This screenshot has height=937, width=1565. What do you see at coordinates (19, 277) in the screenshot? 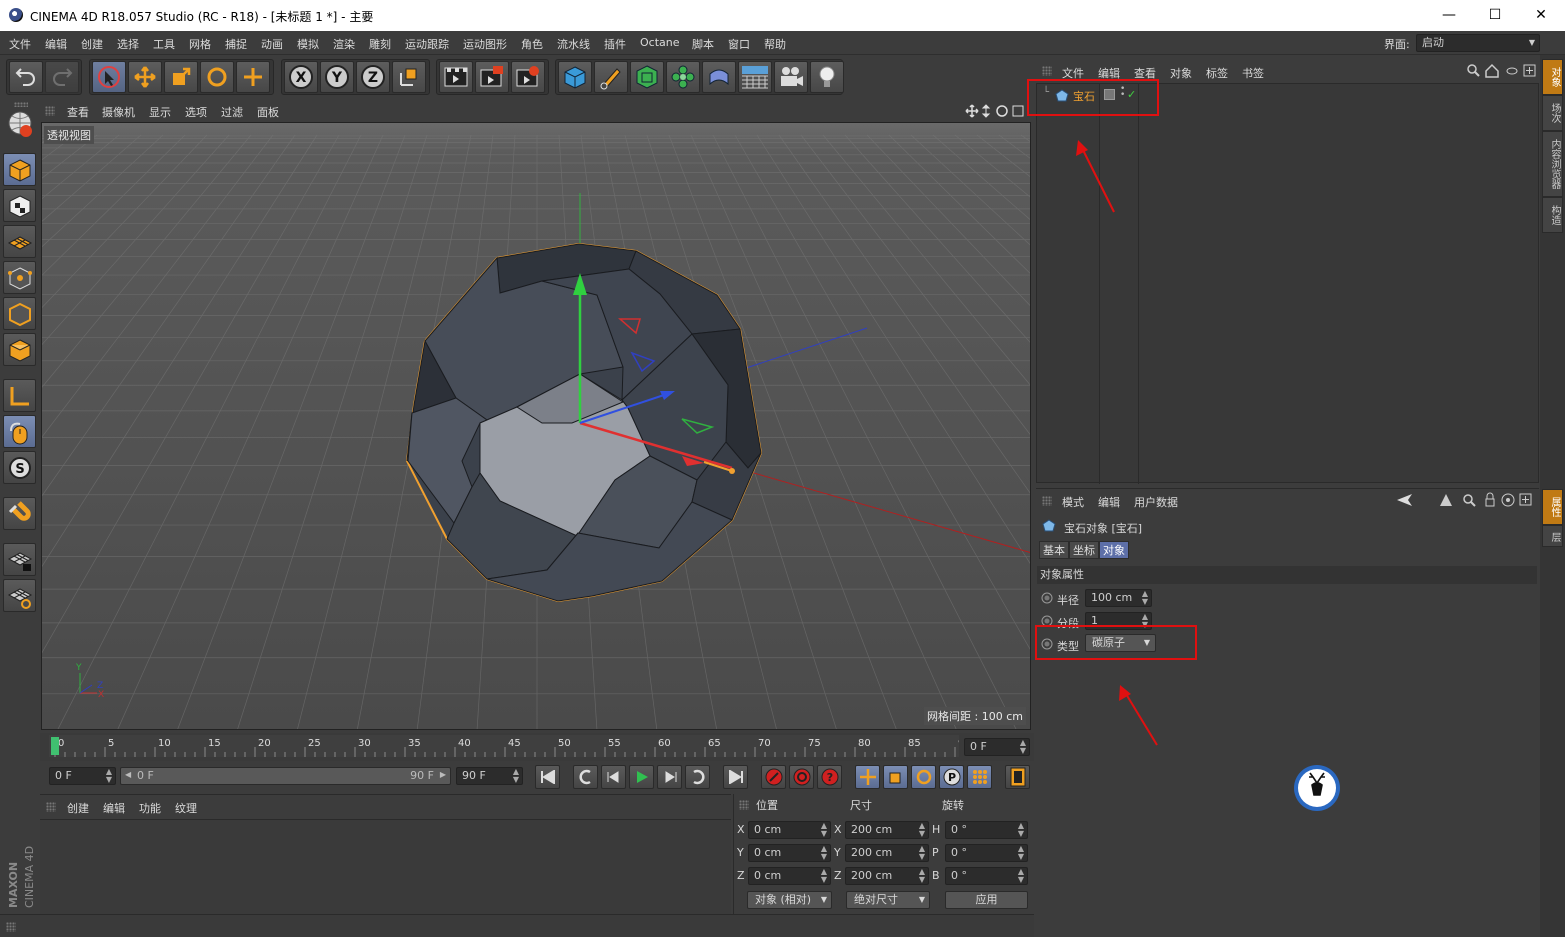
I see `points-mode-button` at bounding box center [19, 277].